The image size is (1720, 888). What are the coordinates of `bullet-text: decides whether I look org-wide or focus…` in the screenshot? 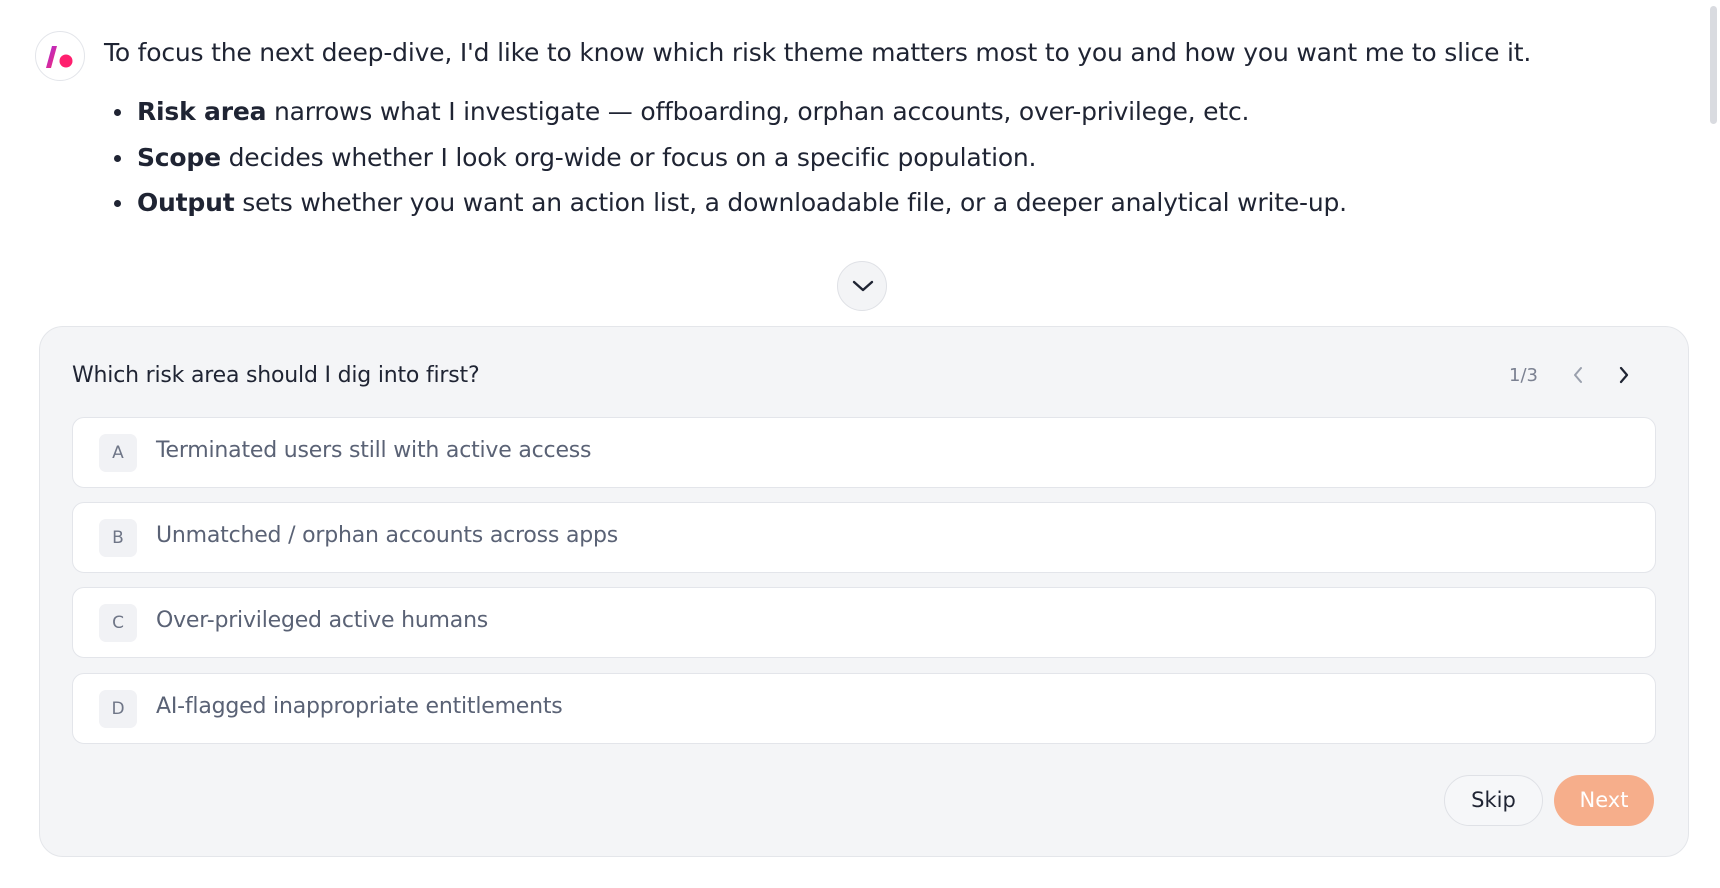 It's located at (628, 157).